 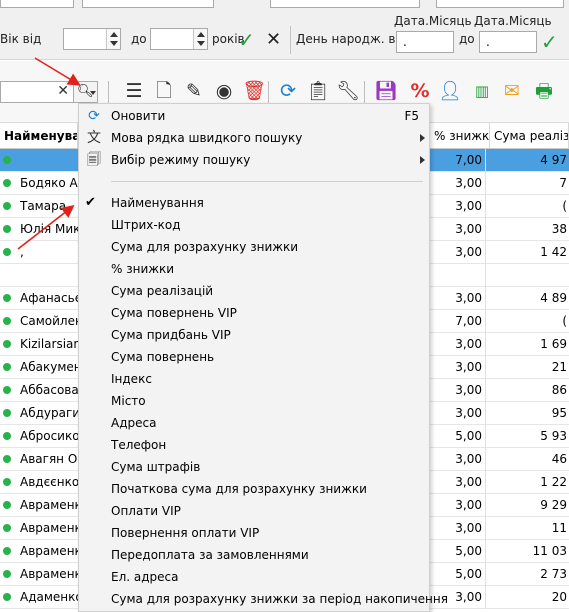 What do you see at coordinates (425, 42) in the screenshot?
I see `birthday-from-input: .` at bounding box center [425, 42].